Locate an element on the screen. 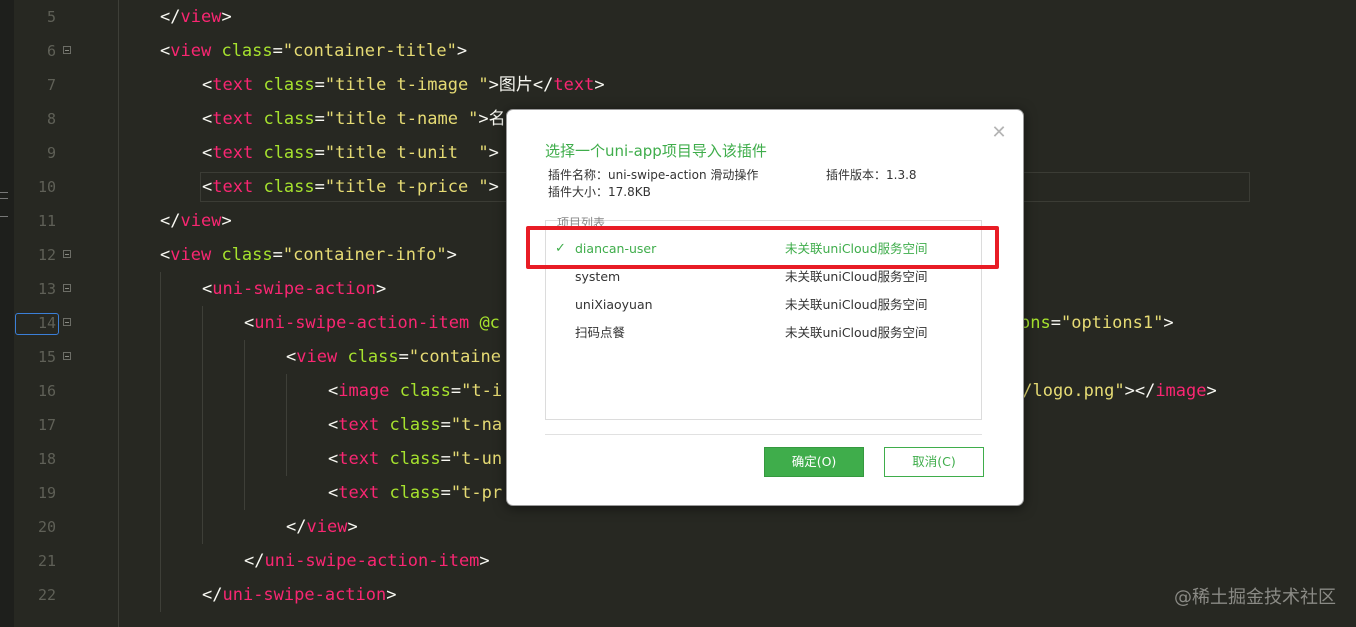 The width and height of the screenshot is (1356, 627). line-number: 17 is located at coordinates (46, 425).